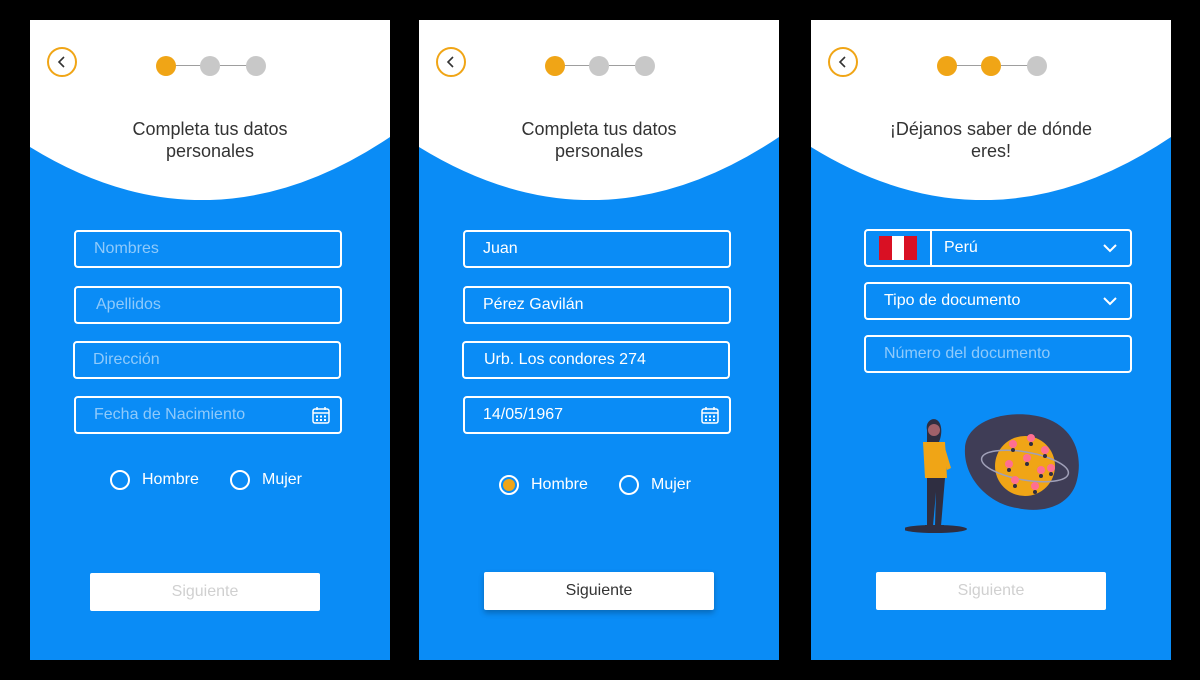 This screenshot has height=680, width=1200. What do you see at coordinates (533, 304) in the screenshot?
I see `apellidos-value: Pérez Gavilán` at bounding box center [533, 304].